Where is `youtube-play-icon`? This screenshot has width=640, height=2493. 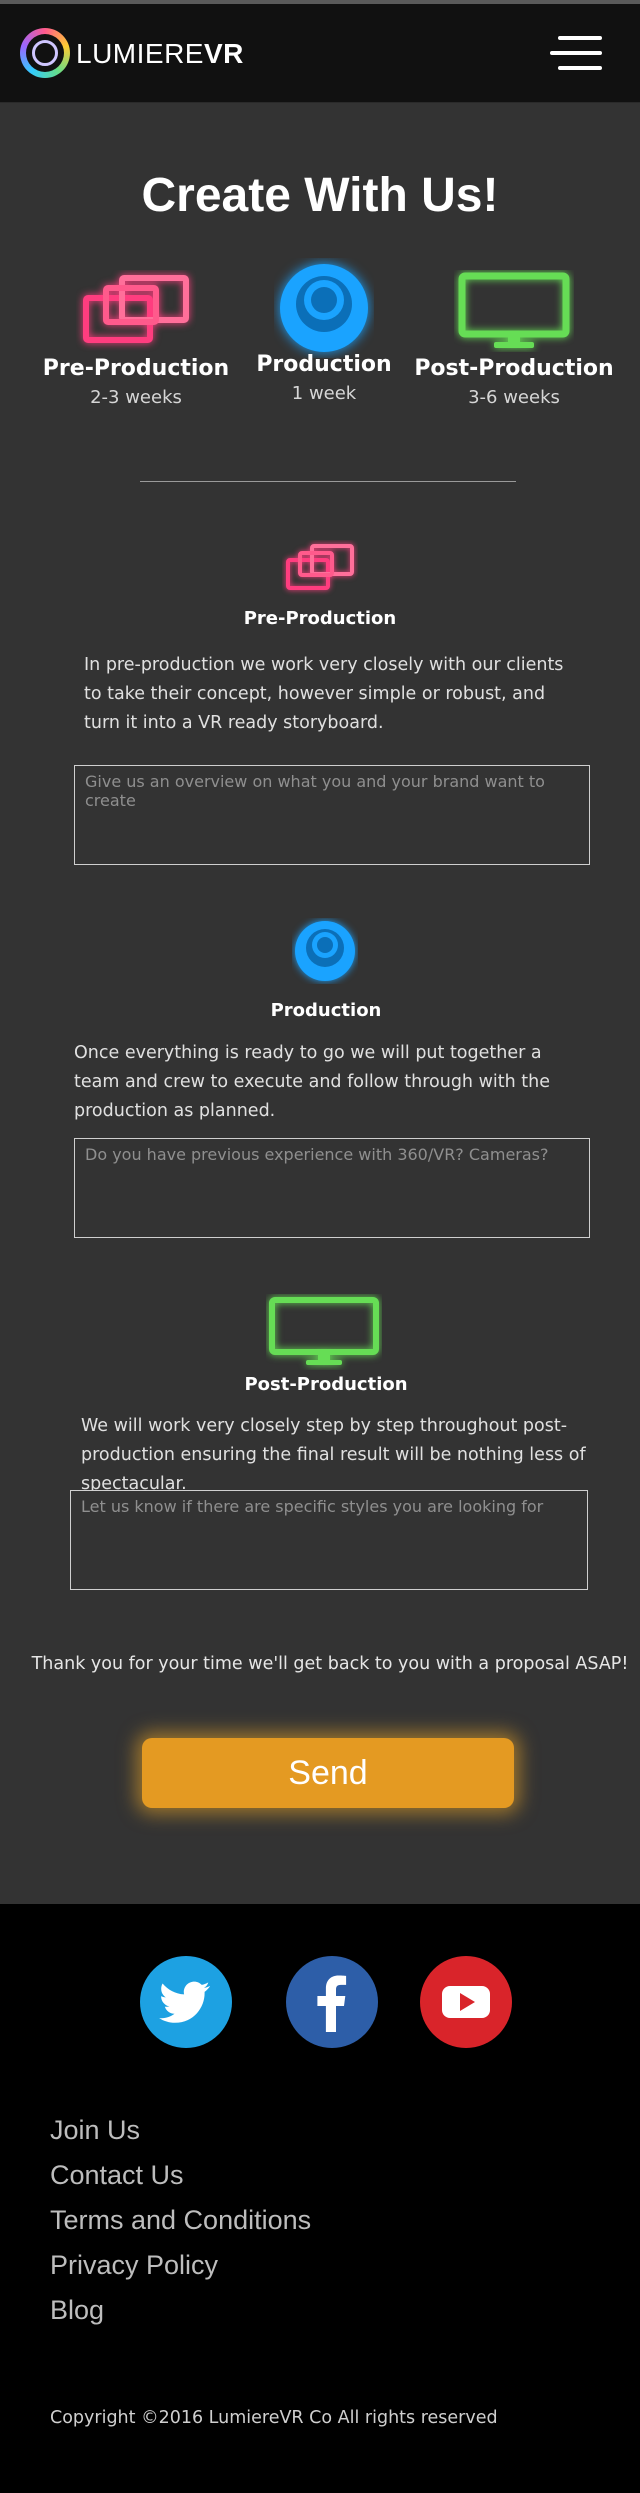 youtube-play-icon is located at coordinates (466, 2002).